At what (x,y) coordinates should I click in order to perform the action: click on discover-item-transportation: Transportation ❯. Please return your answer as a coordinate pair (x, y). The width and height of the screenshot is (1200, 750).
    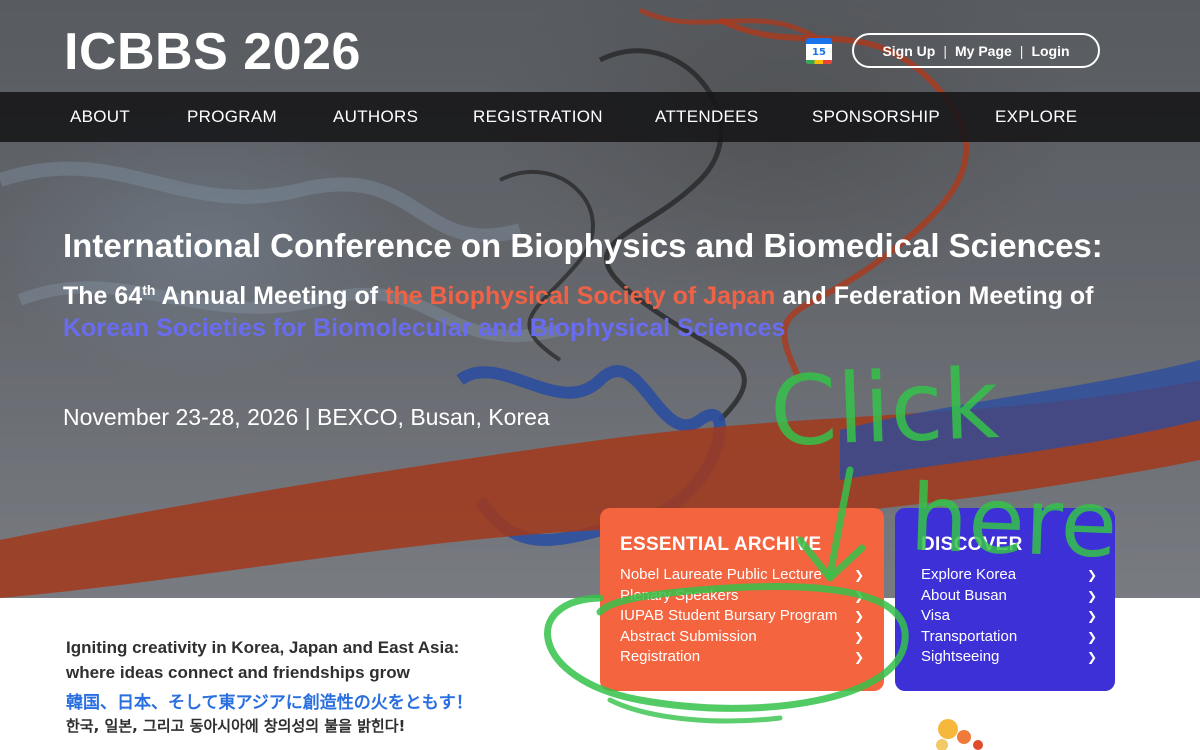
    Looking at the image, I should click on (1009, 637).